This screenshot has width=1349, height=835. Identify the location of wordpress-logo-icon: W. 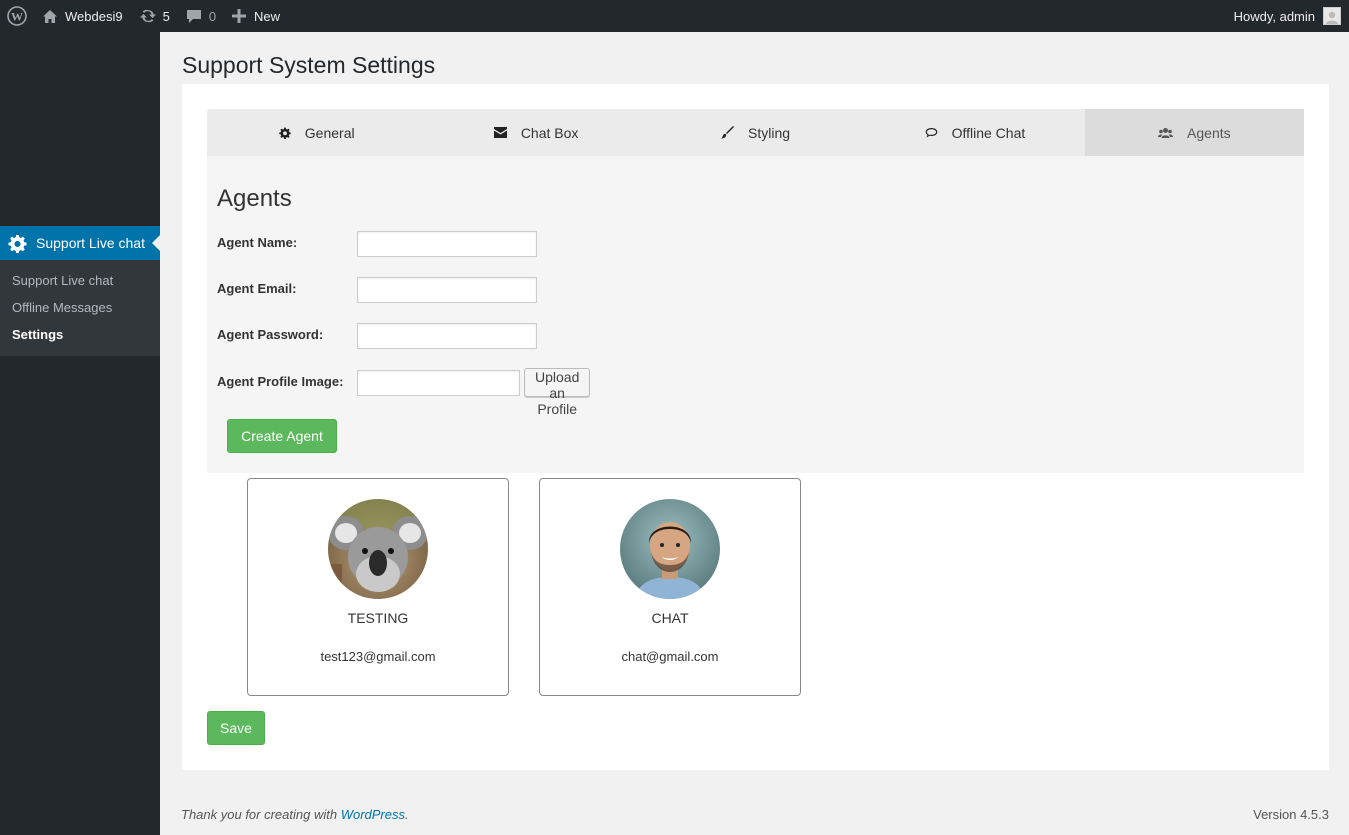
(17, 16).